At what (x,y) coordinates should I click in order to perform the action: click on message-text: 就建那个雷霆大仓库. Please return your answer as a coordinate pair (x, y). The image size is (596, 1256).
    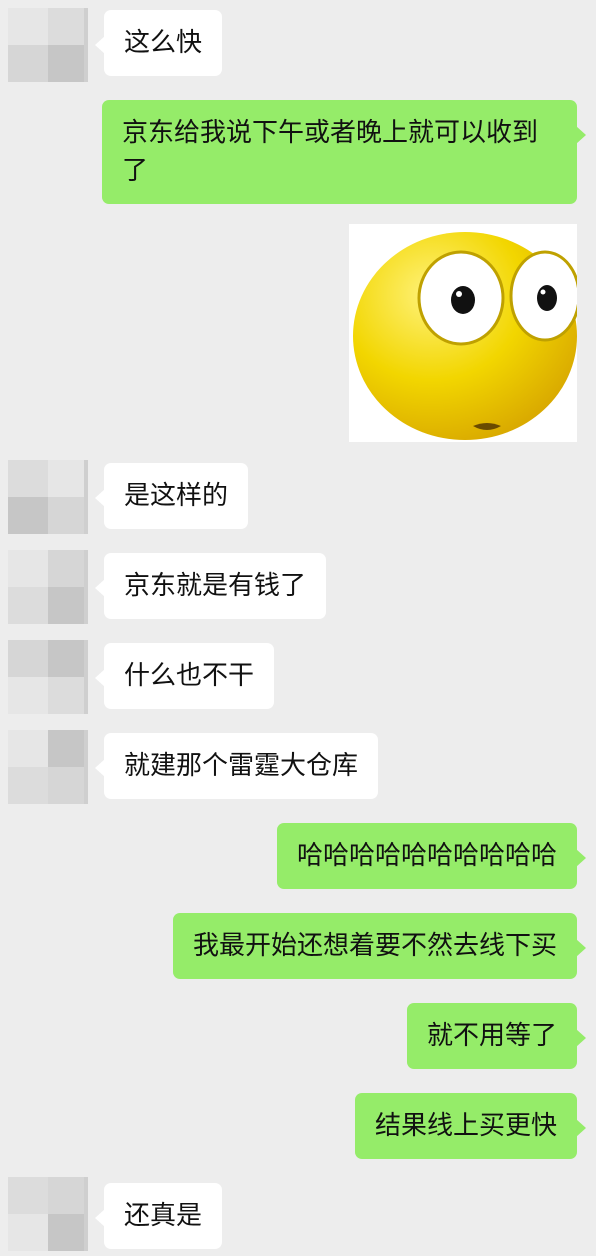
    Looking at the image, I should click on (241, 766).